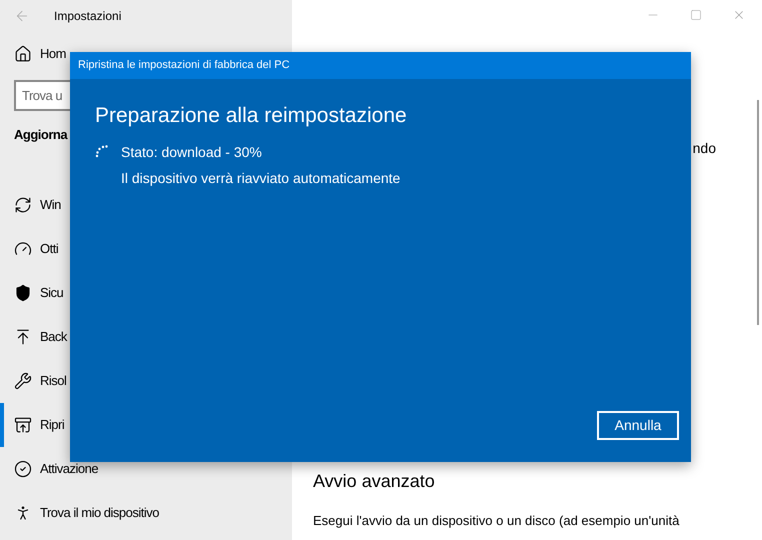 Image resolution: width=762 pixels, height=540 pixels. Describe the element at coordinates (374, 481) in the screenshot. I see `section-heading: Avvio avanzato` at that location.